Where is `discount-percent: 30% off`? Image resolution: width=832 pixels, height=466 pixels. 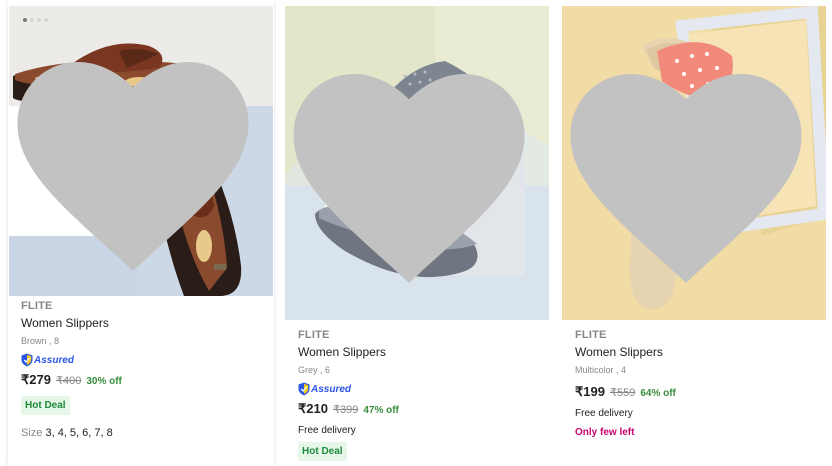 discount-percent: 30% off is located at coordinates (104, 381).